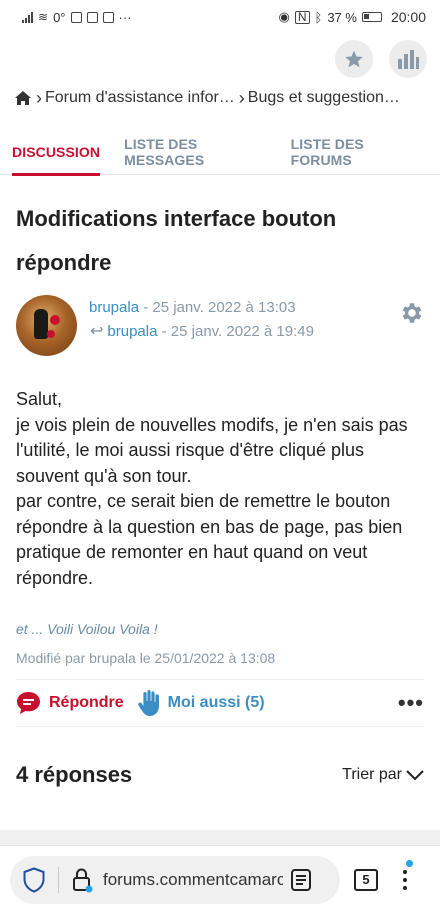 The width and height of the screenshot is (440, 913). Describe the element at coordinates (132, 331) in the screenshot. I see `last-reply-author-link: brupala` at that location.